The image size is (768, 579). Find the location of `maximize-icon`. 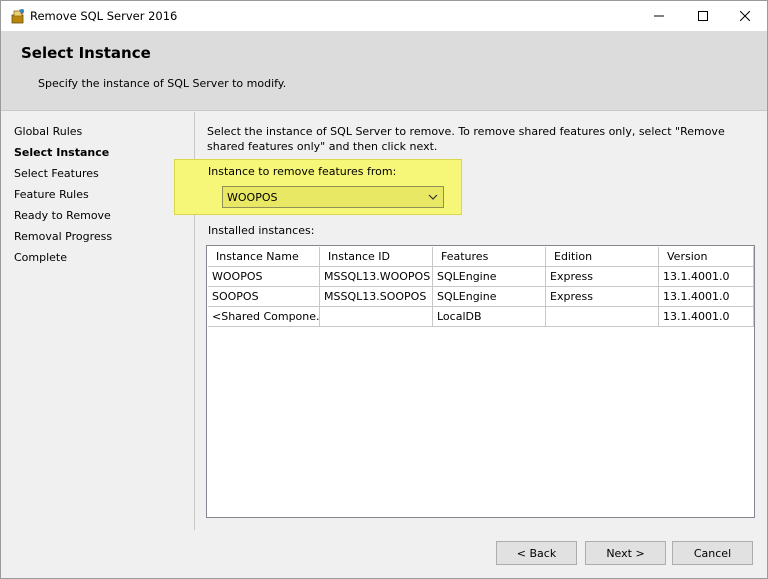

maximize-icon is located at coordinates (703, 16).